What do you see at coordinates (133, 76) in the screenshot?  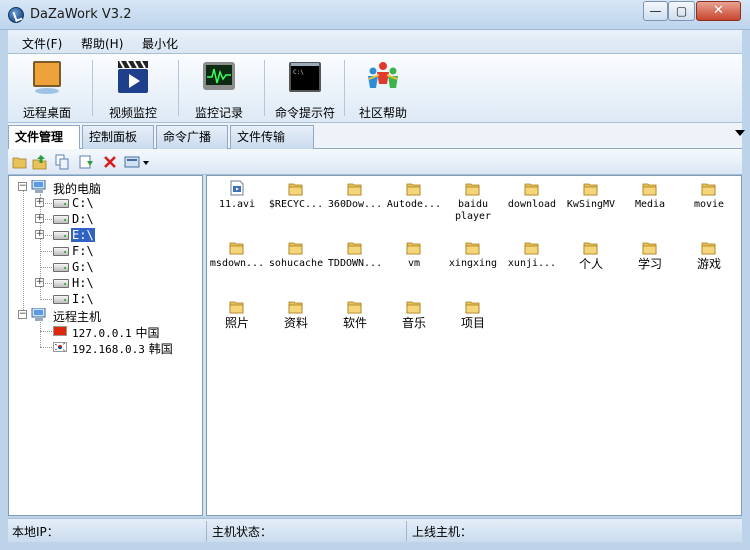 I see `video-camera-icon` at bounding box center [133, 76].